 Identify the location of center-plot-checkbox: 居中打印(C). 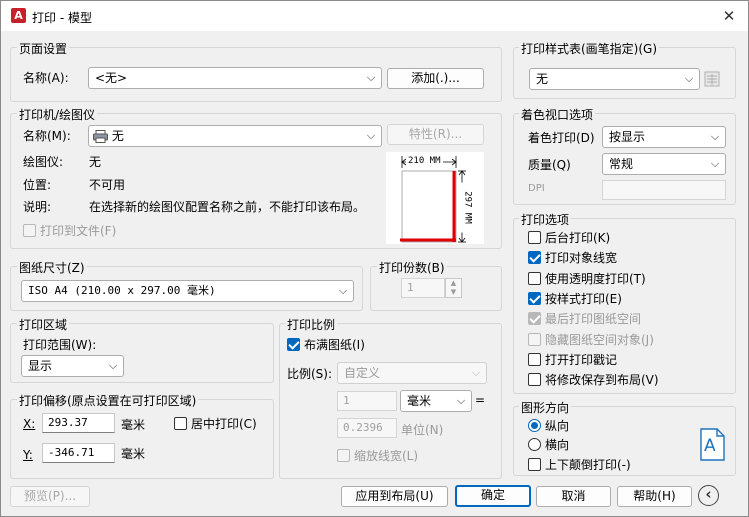
(215, 424).